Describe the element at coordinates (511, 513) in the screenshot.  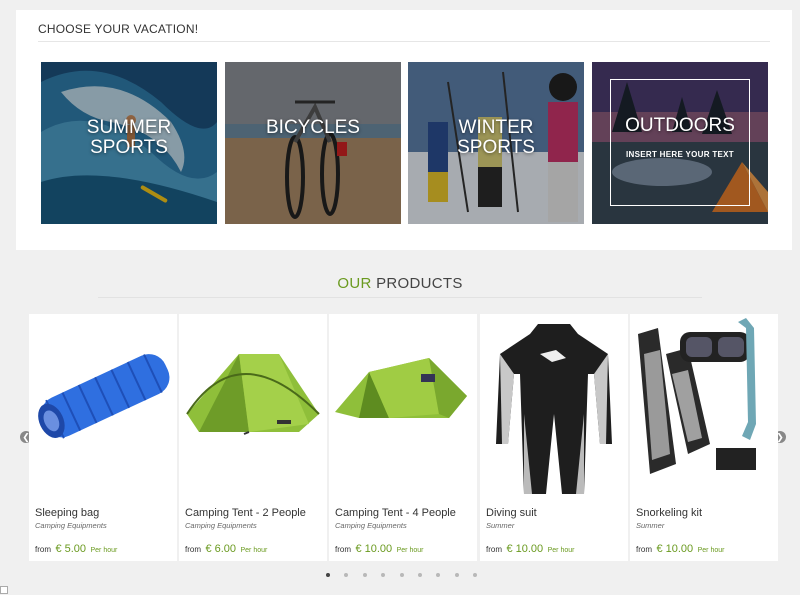
I see `product-name: Diving suit` at that location.